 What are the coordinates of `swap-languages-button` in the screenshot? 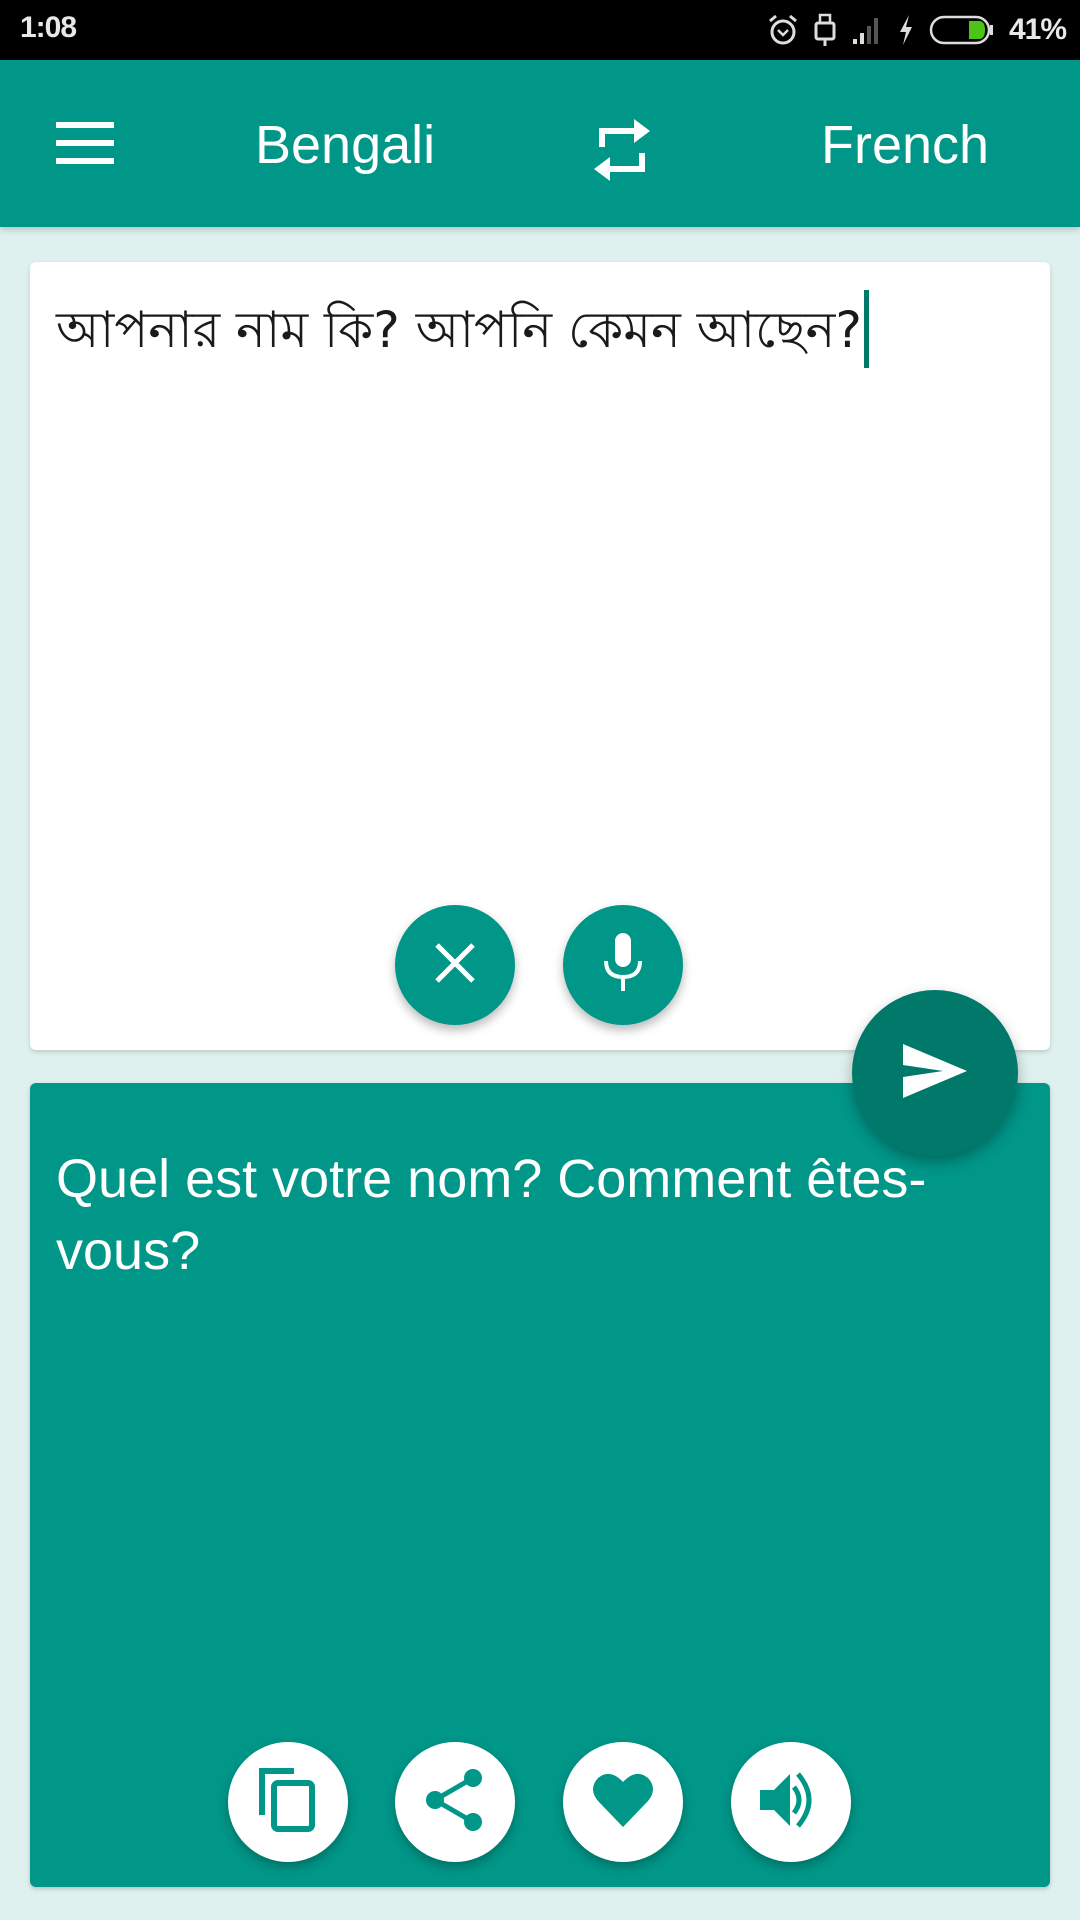 It's located at (623, 152).